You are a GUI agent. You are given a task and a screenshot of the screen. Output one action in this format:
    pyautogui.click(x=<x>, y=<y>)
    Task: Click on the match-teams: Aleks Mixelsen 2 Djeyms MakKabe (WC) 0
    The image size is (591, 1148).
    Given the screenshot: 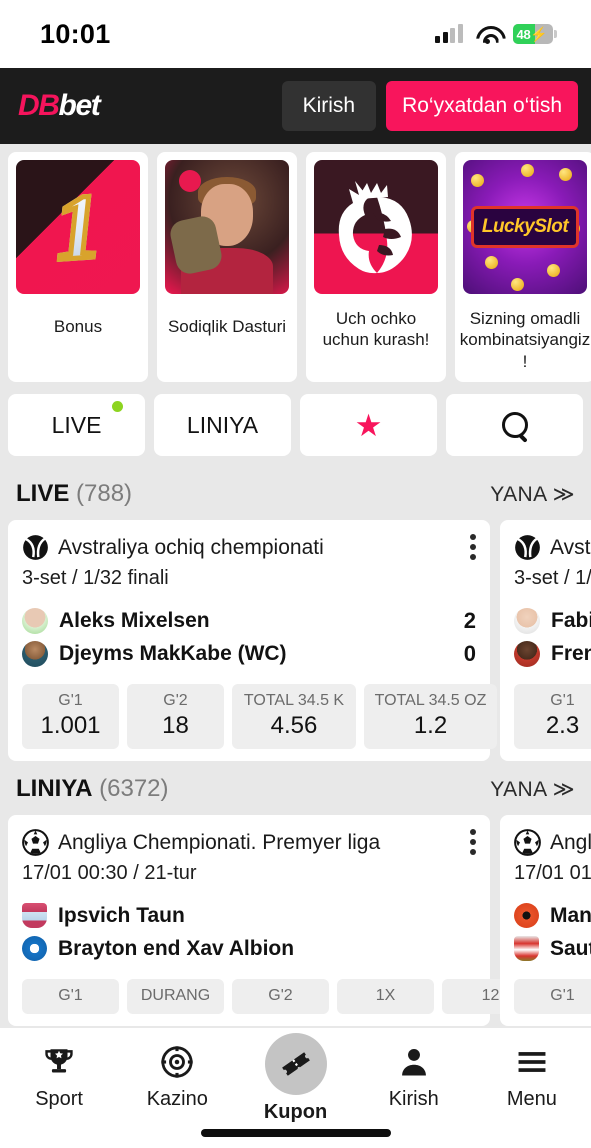 What is the action you would take?
    pyautogui.click(x=249, y=637)
    